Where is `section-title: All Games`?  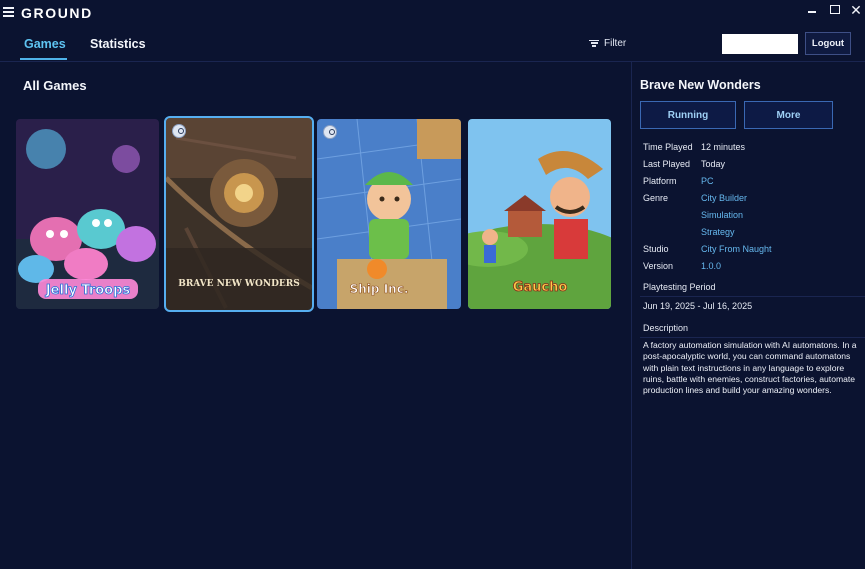
section-title: All Games is located at coordinates (55, 85).